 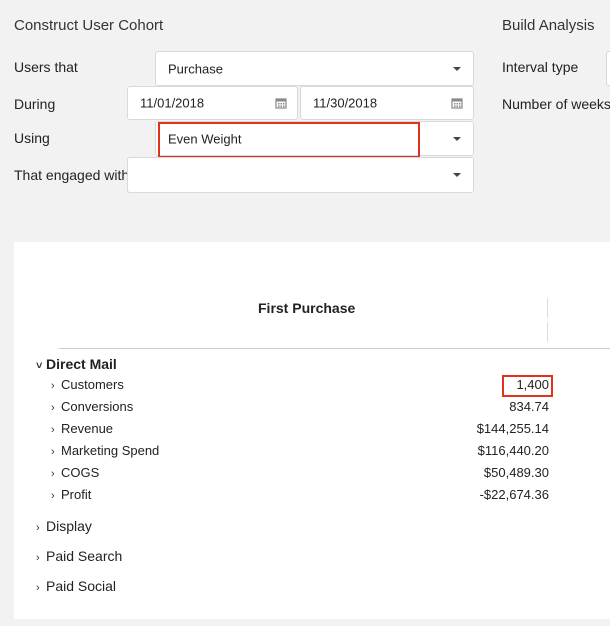 I want to click on row-conversions: › Conversions, so click(x=92, y=406).